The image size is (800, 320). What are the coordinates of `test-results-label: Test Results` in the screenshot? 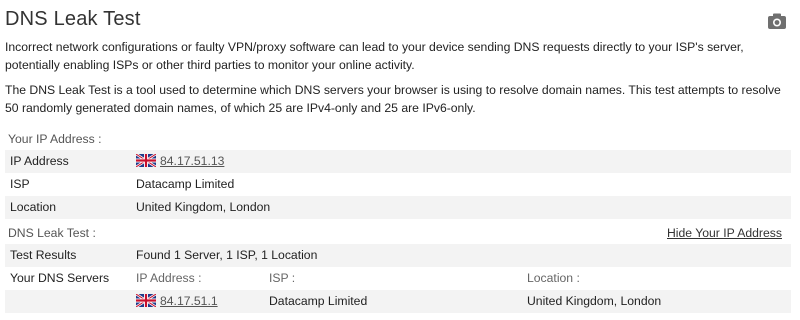 It's located at (43, 255).